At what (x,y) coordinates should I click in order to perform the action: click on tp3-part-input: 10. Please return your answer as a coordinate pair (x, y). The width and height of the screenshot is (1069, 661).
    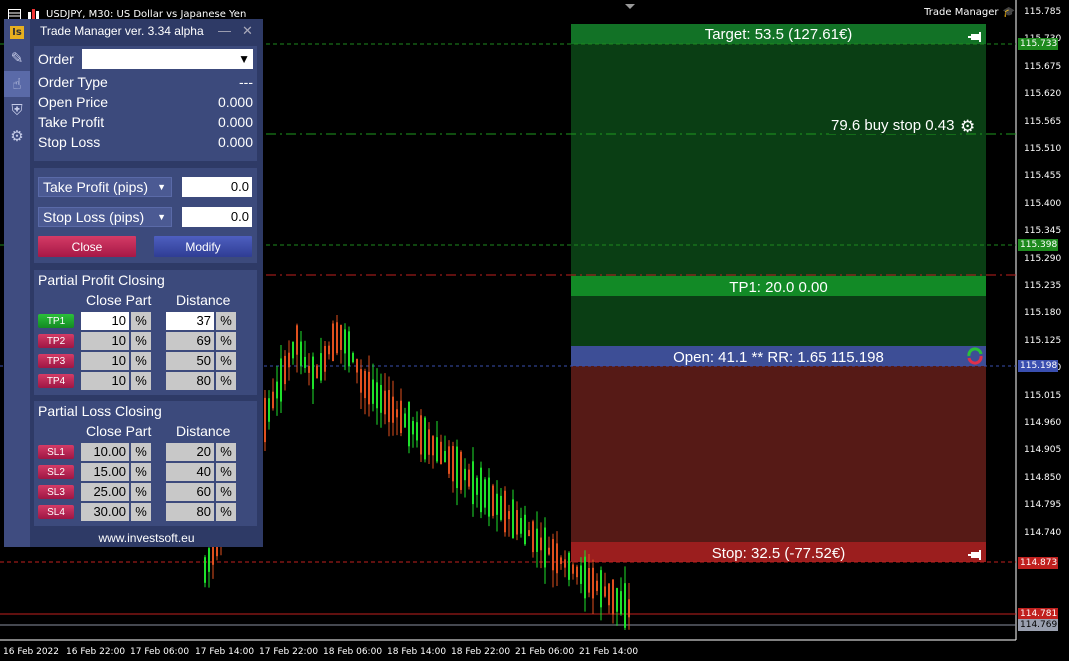
    Looking at the image, I should click on (105, 361).